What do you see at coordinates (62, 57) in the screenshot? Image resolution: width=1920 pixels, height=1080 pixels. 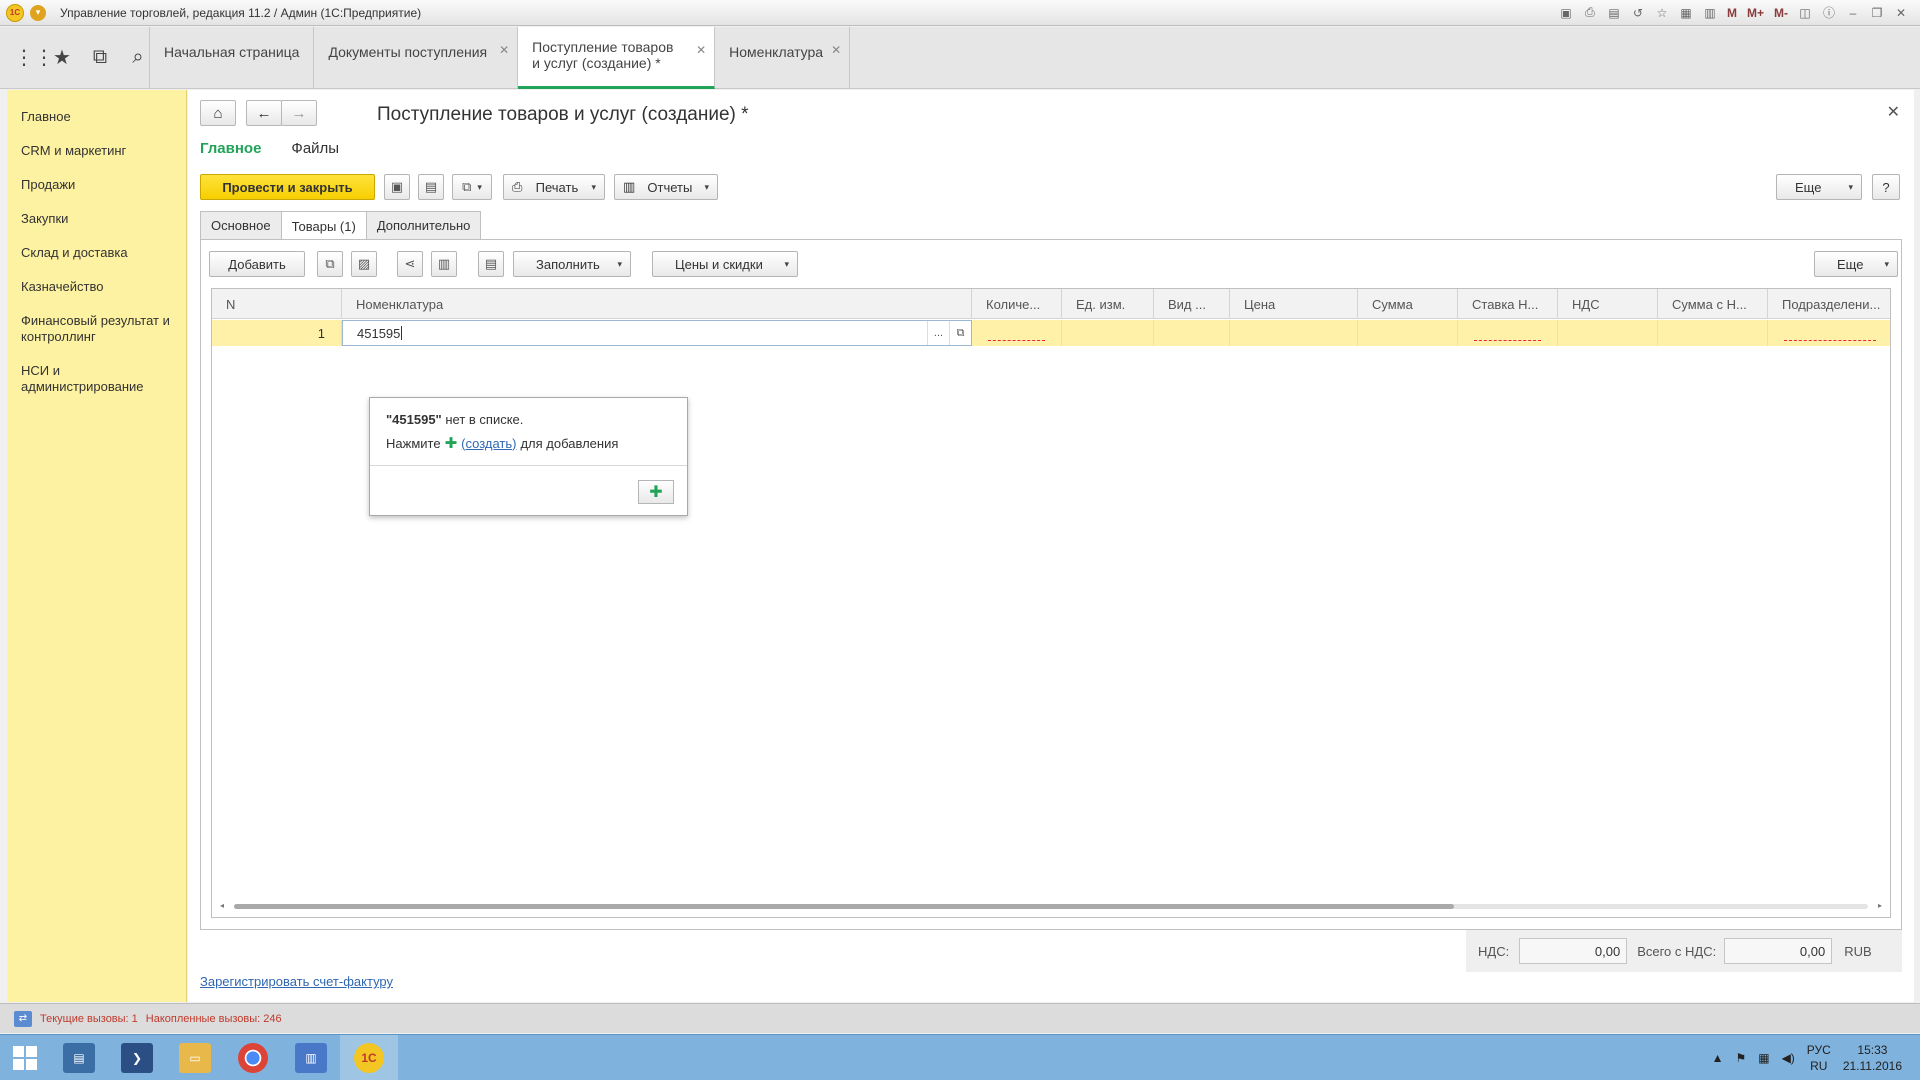 I see `star-icon: ★` at bounding box center [62, 57].